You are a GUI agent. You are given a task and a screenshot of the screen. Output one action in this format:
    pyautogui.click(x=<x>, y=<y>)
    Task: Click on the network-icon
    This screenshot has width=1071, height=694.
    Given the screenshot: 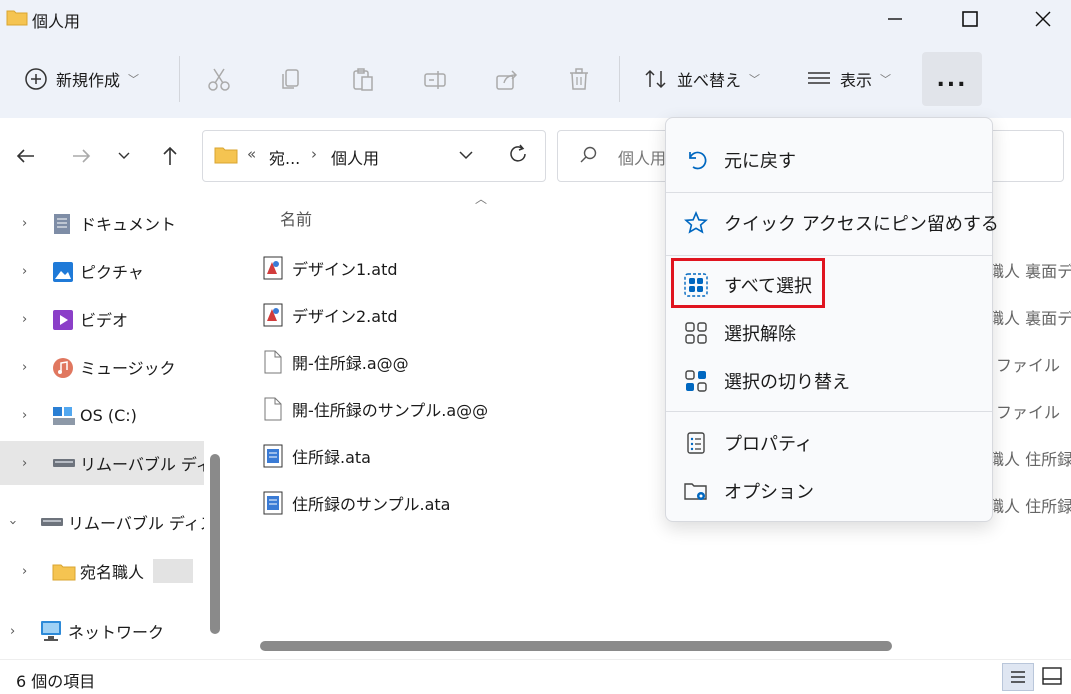 What is the action you would take?
    pyautogui.click(x=51, y=631)
    